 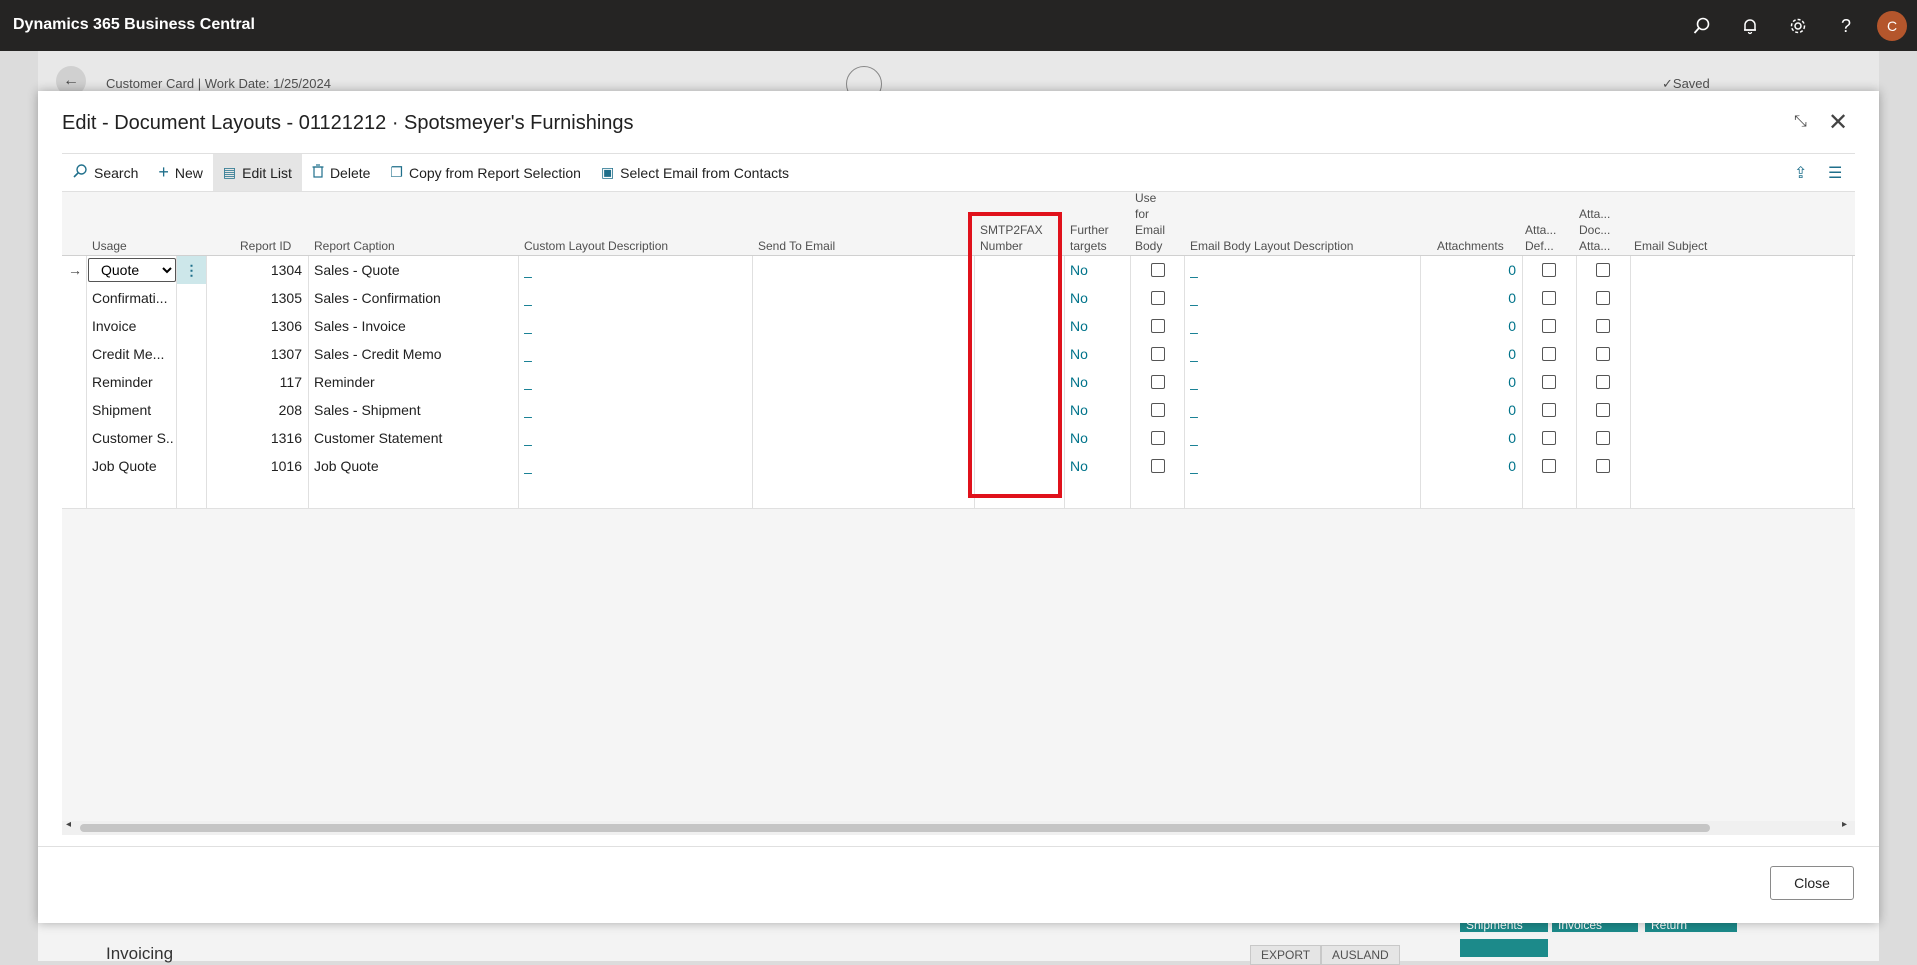 I want to click on share-icon: ⇪, so click(x=1800, y=173).